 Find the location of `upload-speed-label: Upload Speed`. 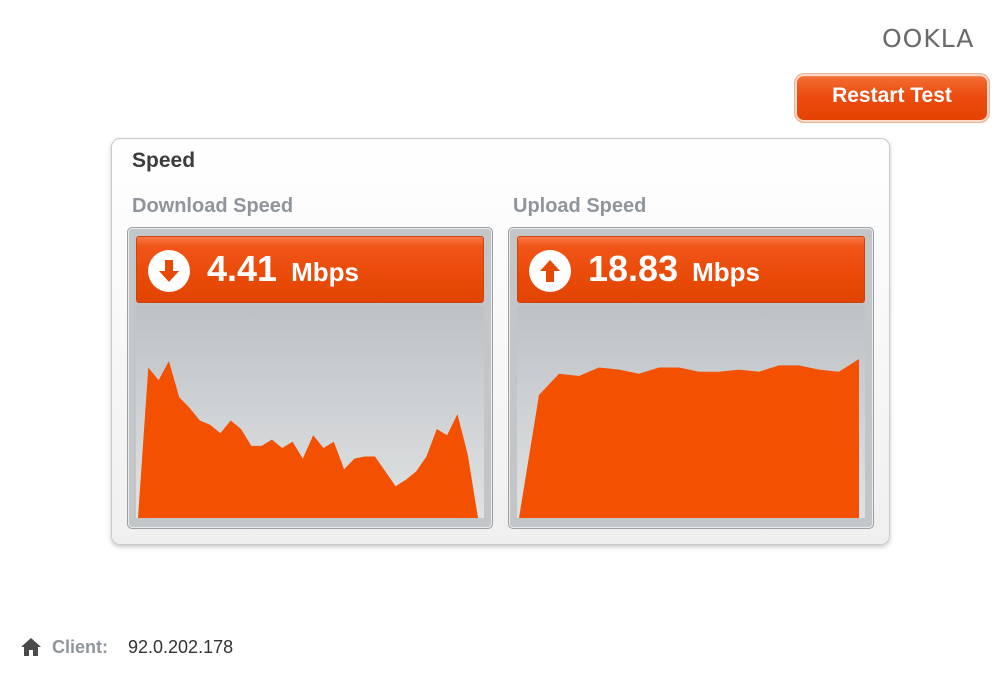

upload-speed-label: Upload Speed is located at coordinates (580, 206).